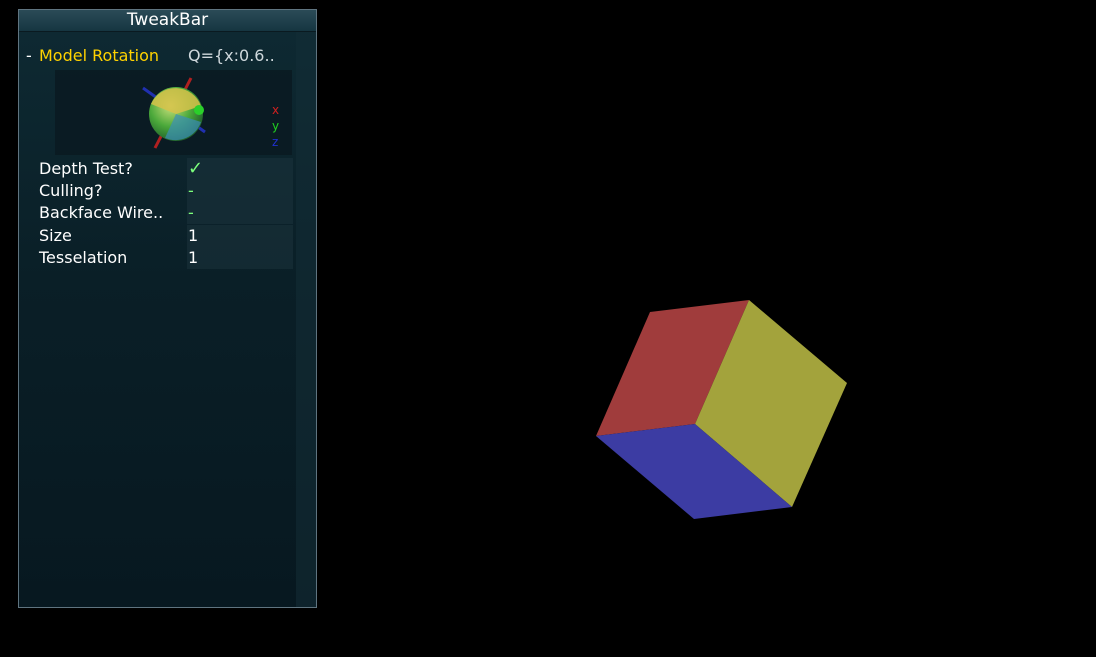 The image size is (1096, 657). Describe the element at coordinates (240, 169) in the screenshot. I see `depth-test-checkbox: ✓` at that location.